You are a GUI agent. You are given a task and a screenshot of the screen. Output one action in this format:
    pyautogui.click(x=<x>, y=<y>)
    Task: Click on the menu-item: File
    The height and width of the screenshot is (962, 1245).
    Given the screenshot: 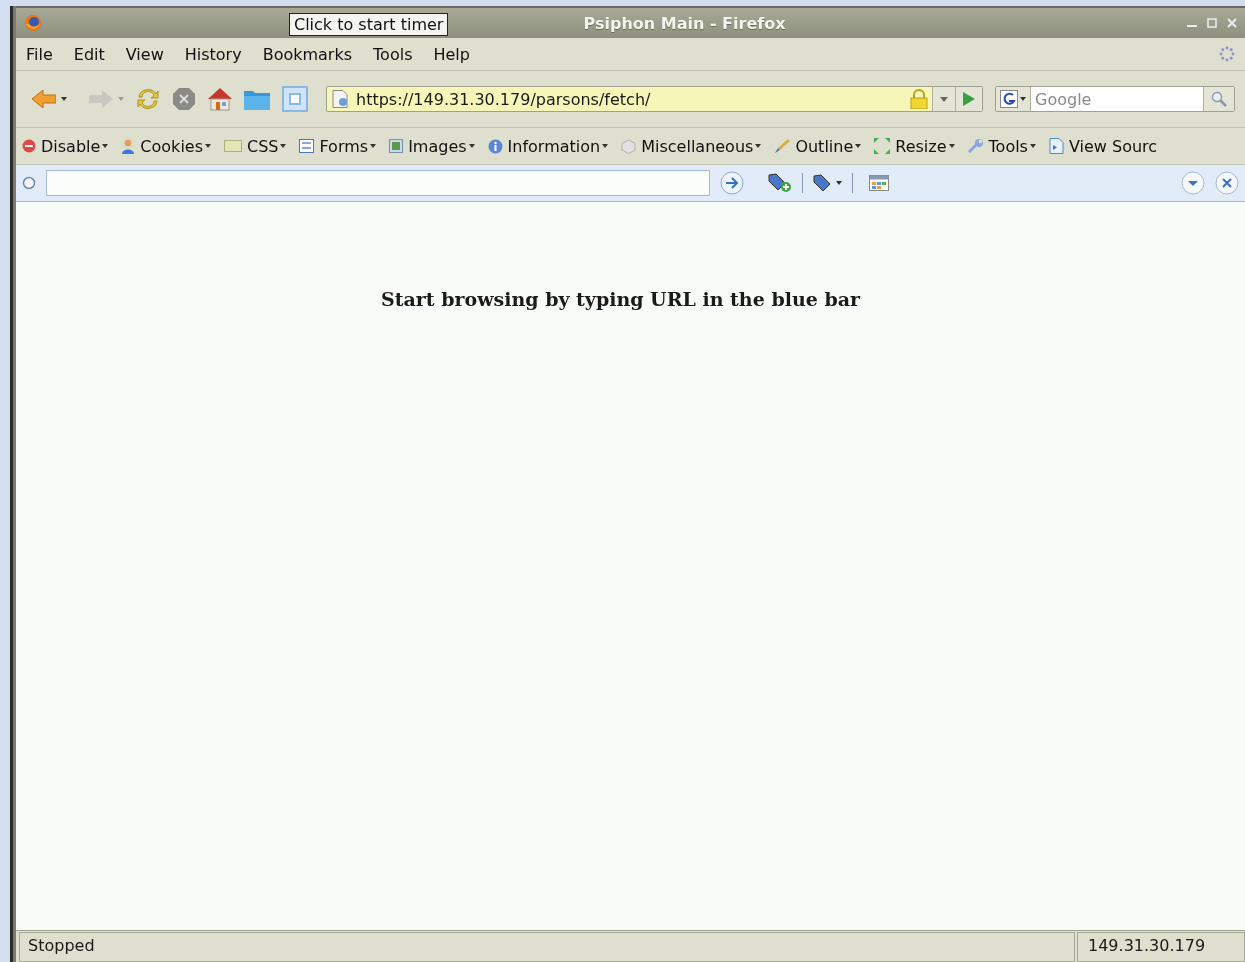 What is the action you would take?
    pyautogui.click(x=39, y=54)
    